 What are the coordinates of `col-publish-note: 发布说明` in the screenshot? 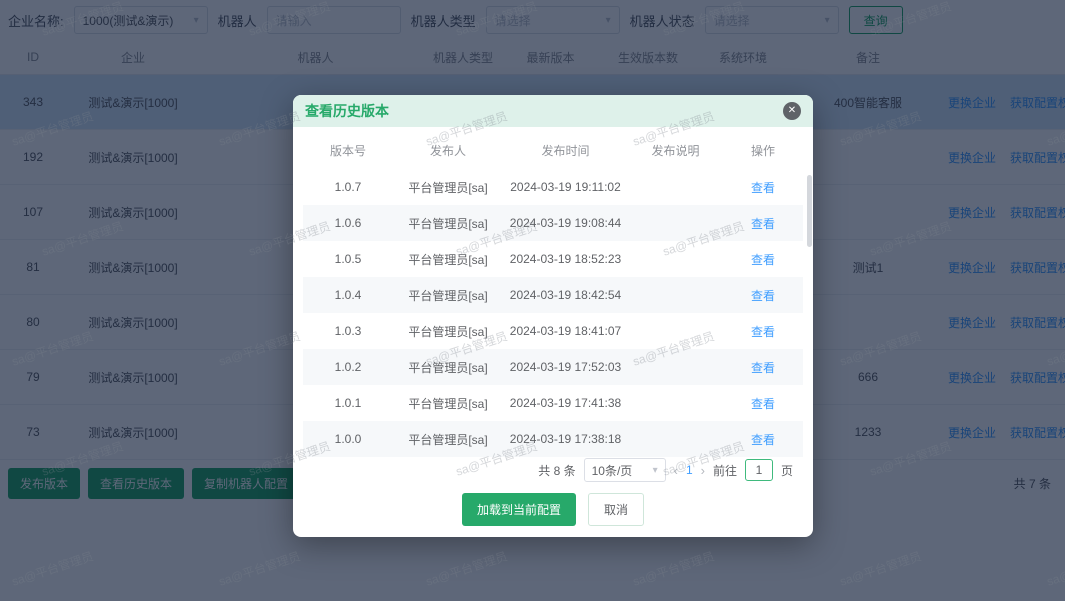 It's located at (675, 150).